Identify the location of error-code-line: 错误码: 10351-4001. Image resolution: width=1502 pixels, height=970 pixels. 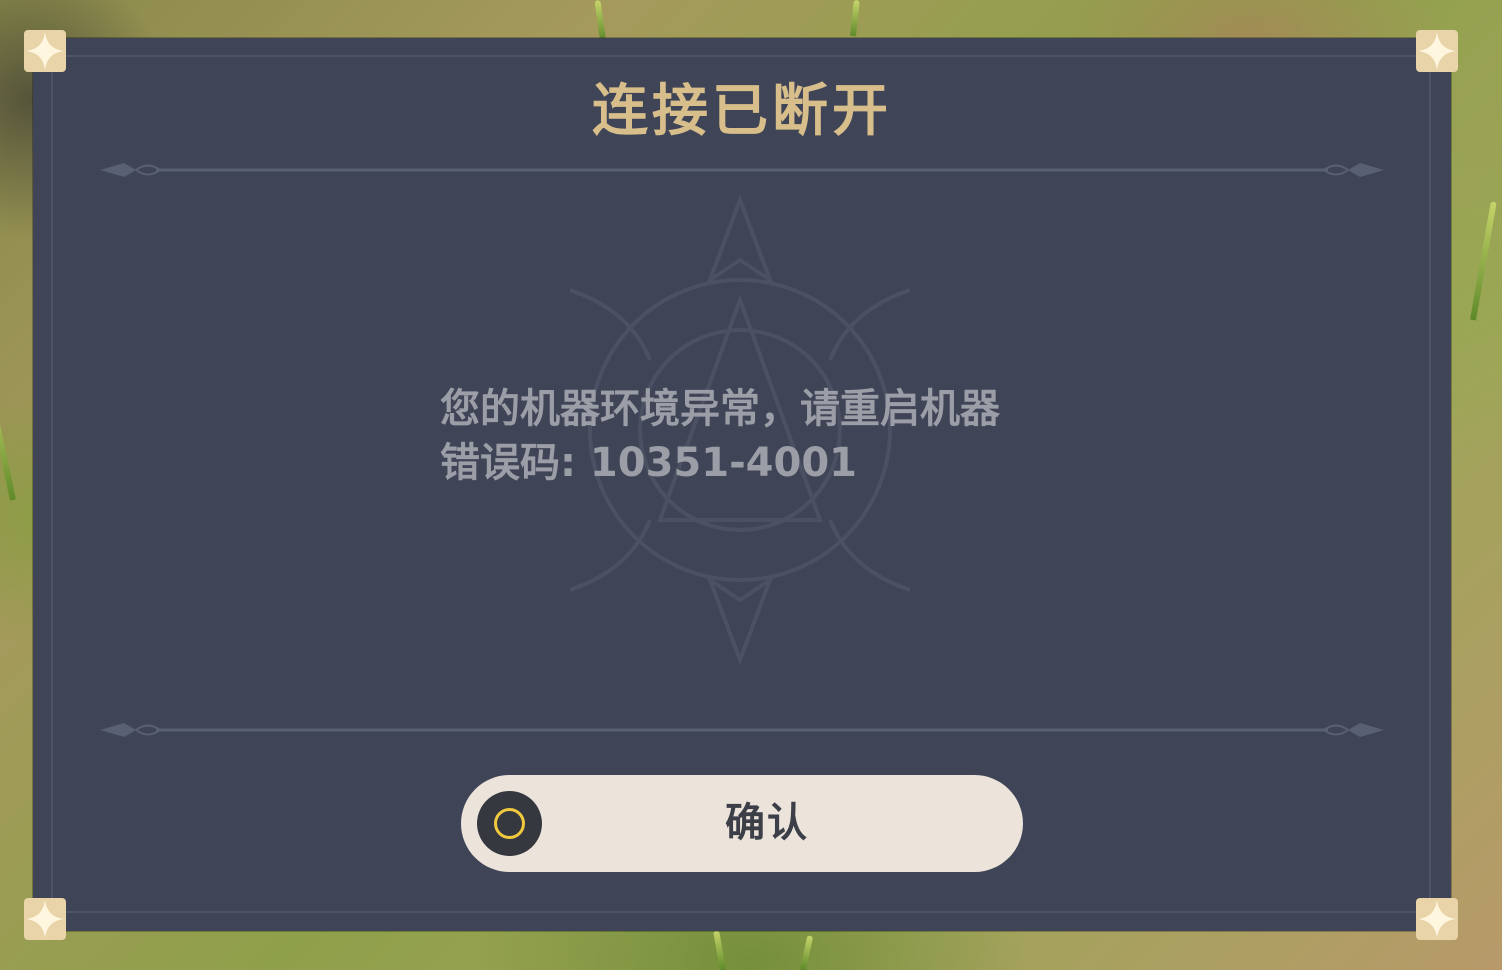
(649, 463).